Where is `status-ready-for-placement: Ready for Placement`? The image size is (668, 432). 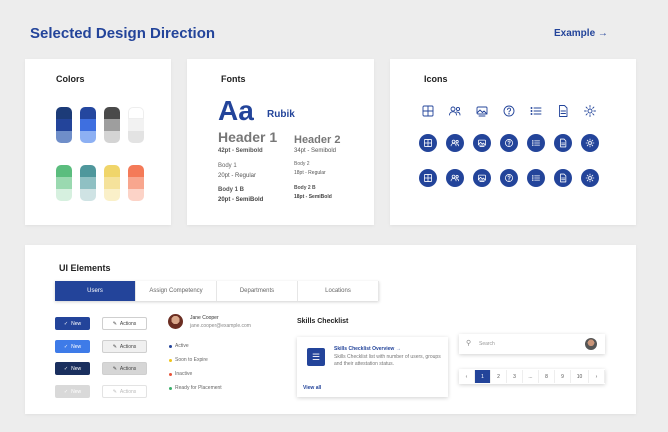 status-ready-for-placement: Ready for Placement is located at coordinates (195, 388).